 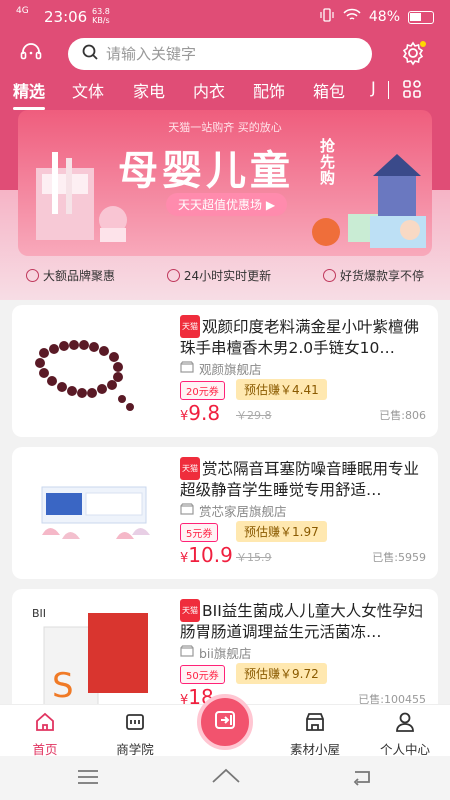 I want to click on search-icon, so click(x=90, y=54).